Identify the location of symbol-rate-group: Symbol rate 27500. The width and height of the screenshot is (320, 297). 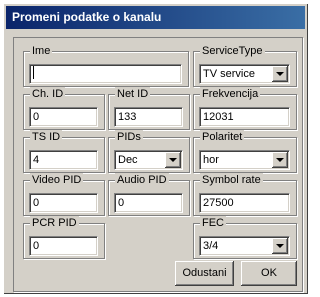
(245, 194).